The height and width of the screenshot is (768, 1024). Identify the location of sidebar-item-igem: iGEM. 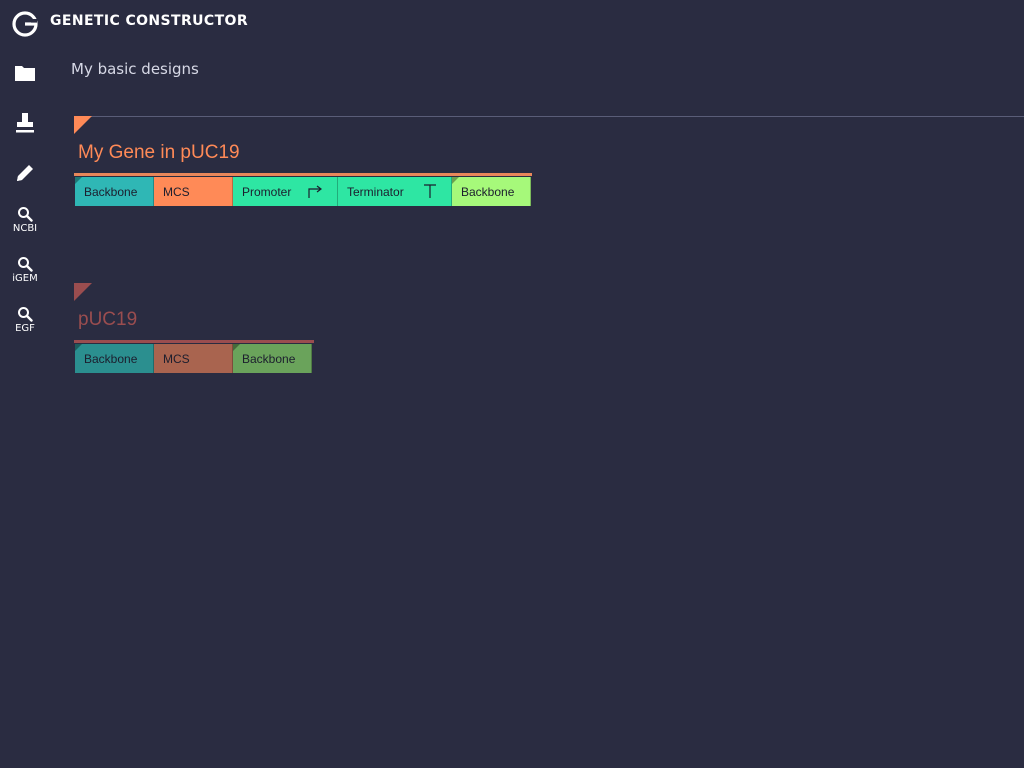
(25, 270).